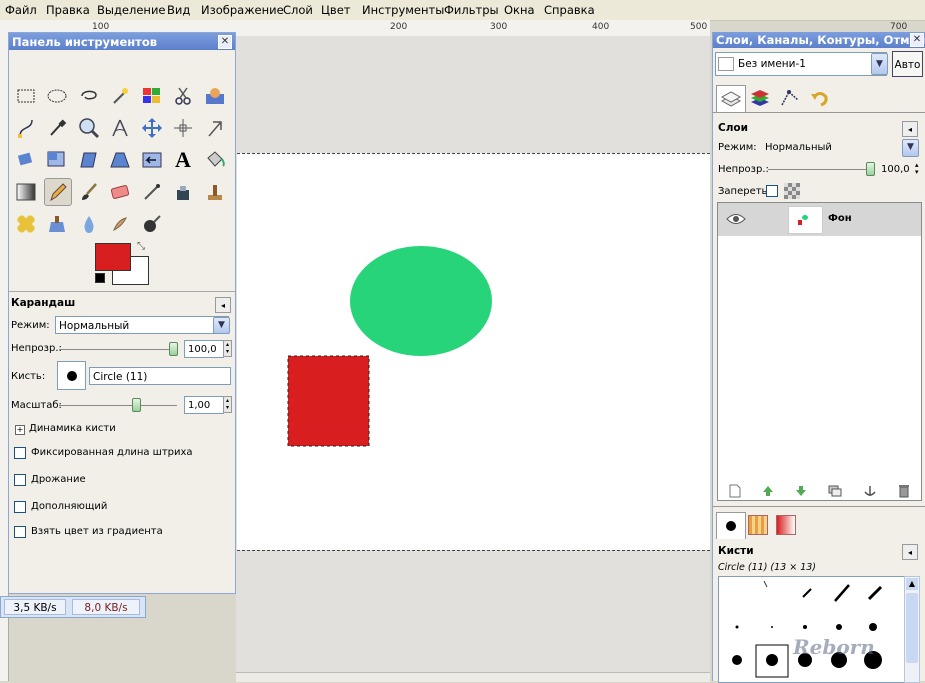 Image resolution: width=925 pixels, height=683 pixels. What do you see at coordinates (910, 148) in the screenshot?
I see `layer-mode-dropdown: ▼` at bounding box center [910, 148].